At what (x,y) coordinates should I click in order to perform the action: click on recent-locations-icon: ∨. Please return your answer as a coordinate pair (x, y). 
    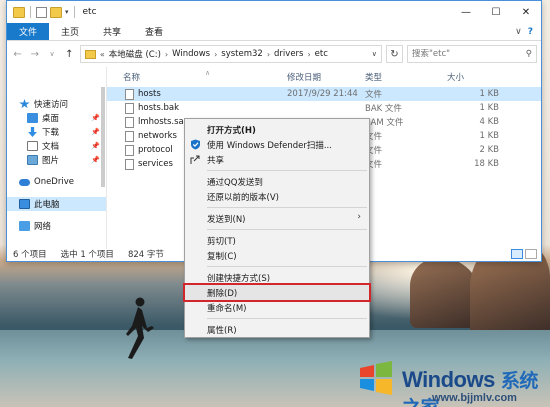
    Looking at the image, I should click on (51, 54).